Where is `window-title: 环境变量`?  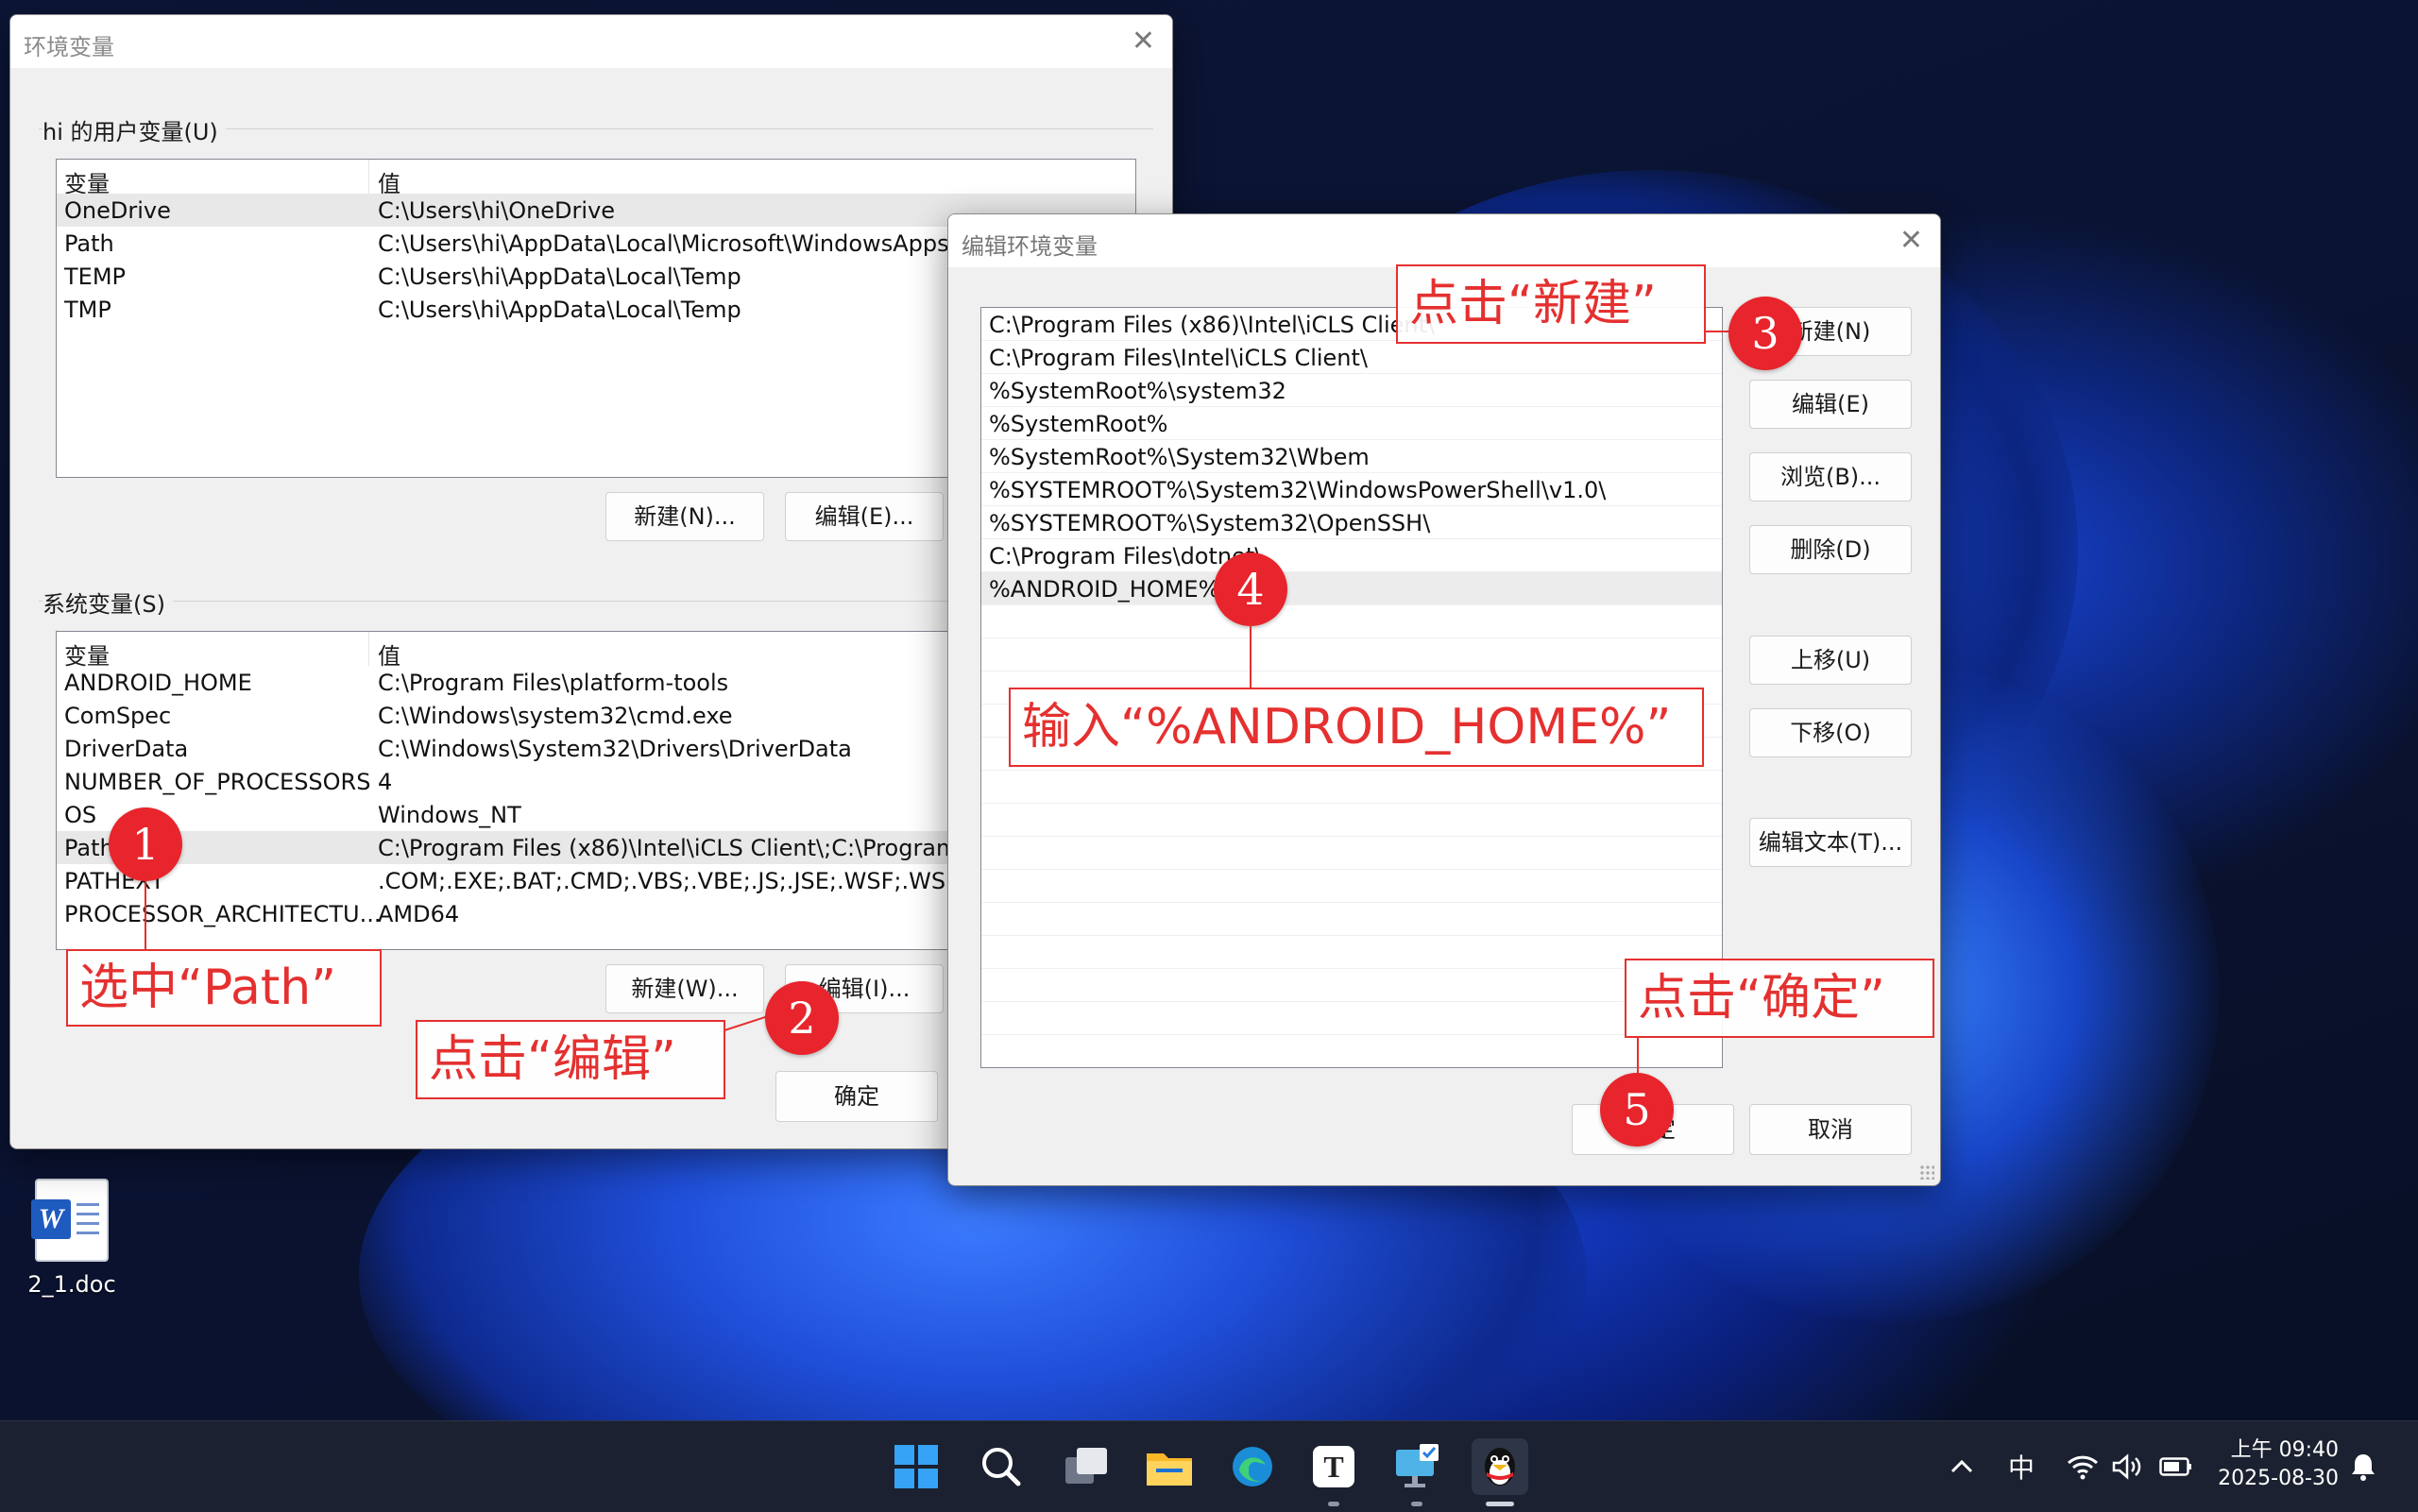 window-title: 环境变量 is located at coordinates (69, 47).